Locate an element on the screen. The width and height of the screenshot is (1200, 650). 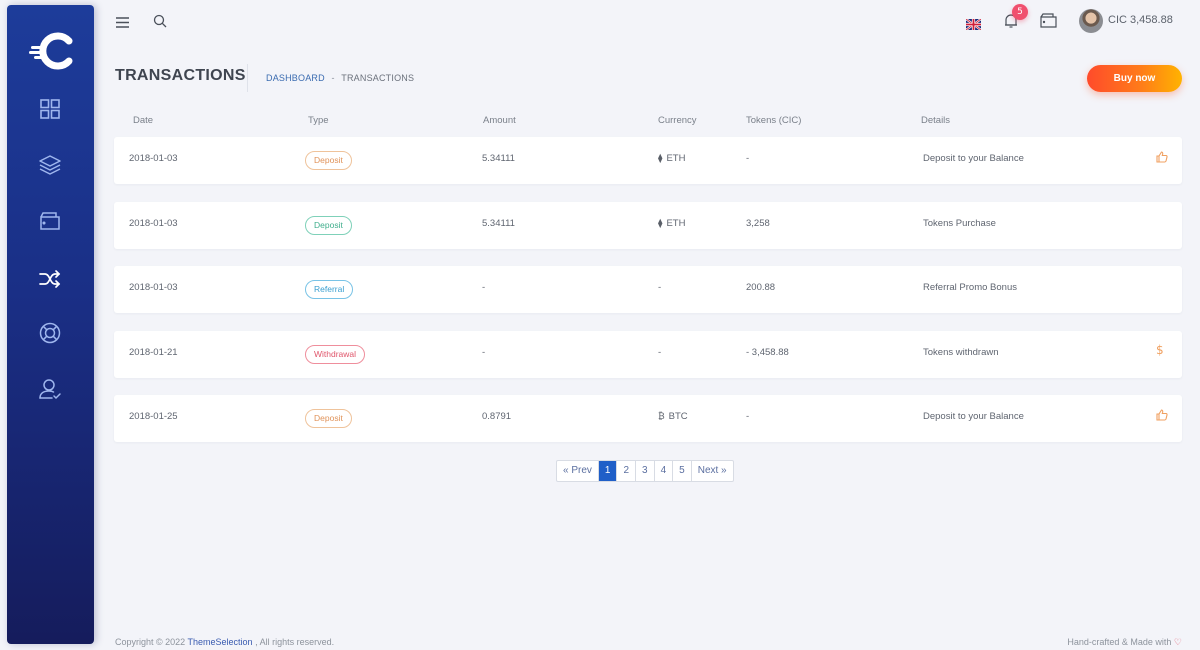
currency-label: BTC is located at coordinates (678, 416).